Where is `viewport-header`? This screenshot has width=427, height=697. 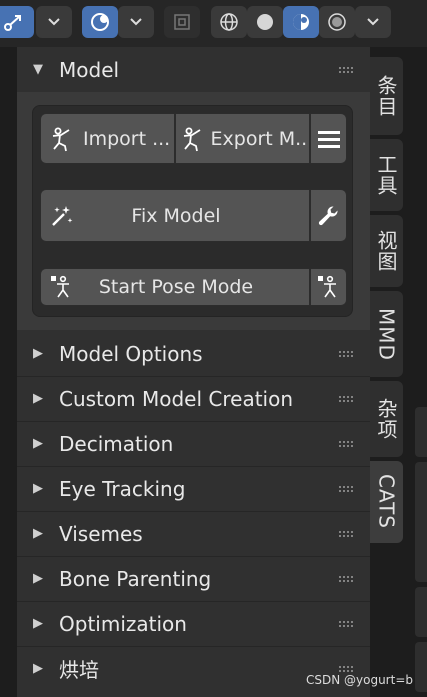
viewport-header is located at coordinates (213, 23).